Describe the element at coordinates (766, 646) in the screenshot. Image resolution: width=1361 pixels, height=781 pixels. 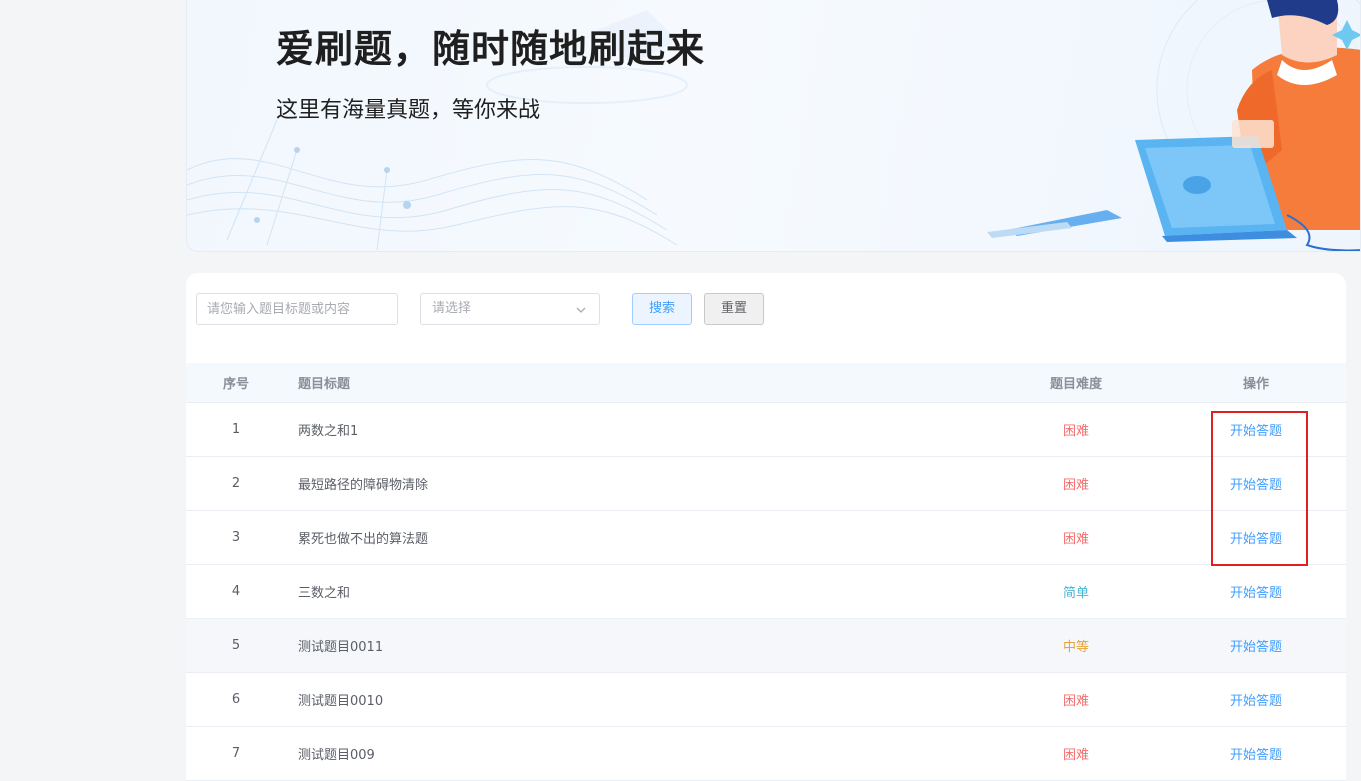
I see `table-row: 5 测试题目0011 中等 开始答题` at that location.